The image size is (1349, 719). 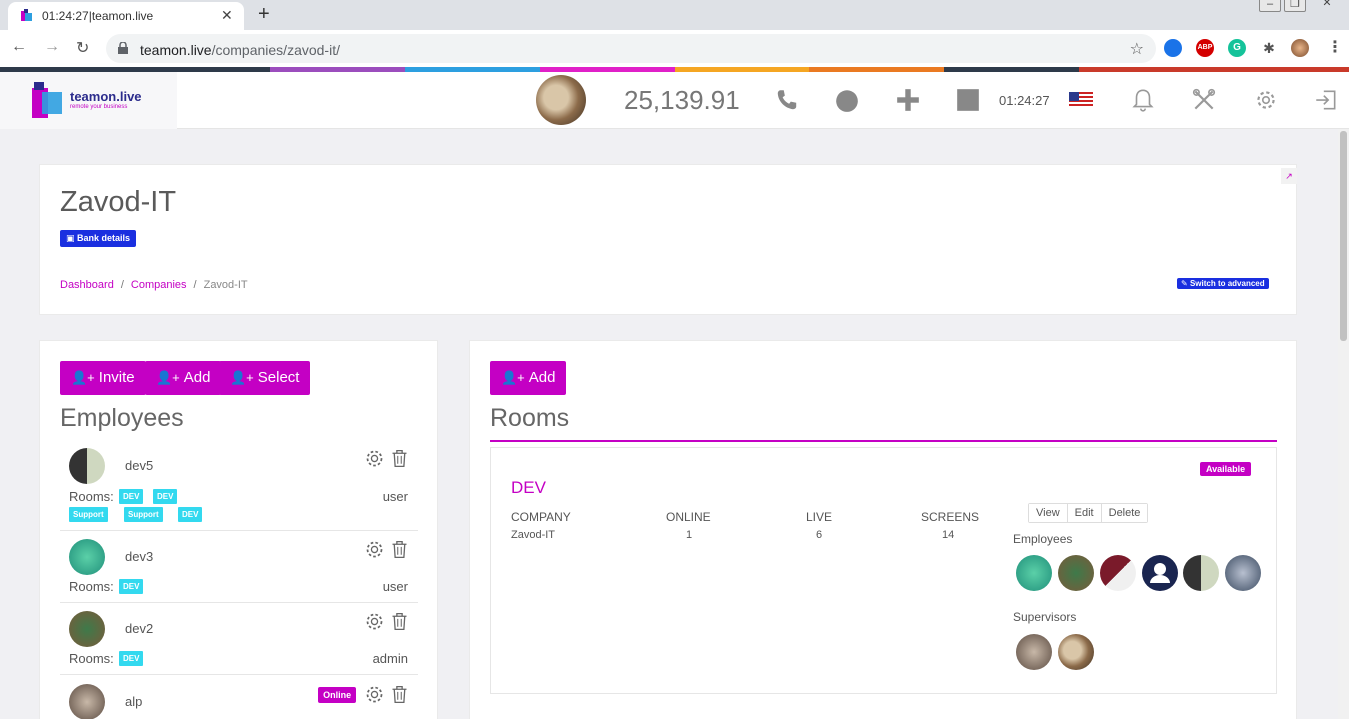 What do you see at coordinates (139, 628) in the screenshot?
I see `employee-name: dev2` at bounding box center [139, 628].